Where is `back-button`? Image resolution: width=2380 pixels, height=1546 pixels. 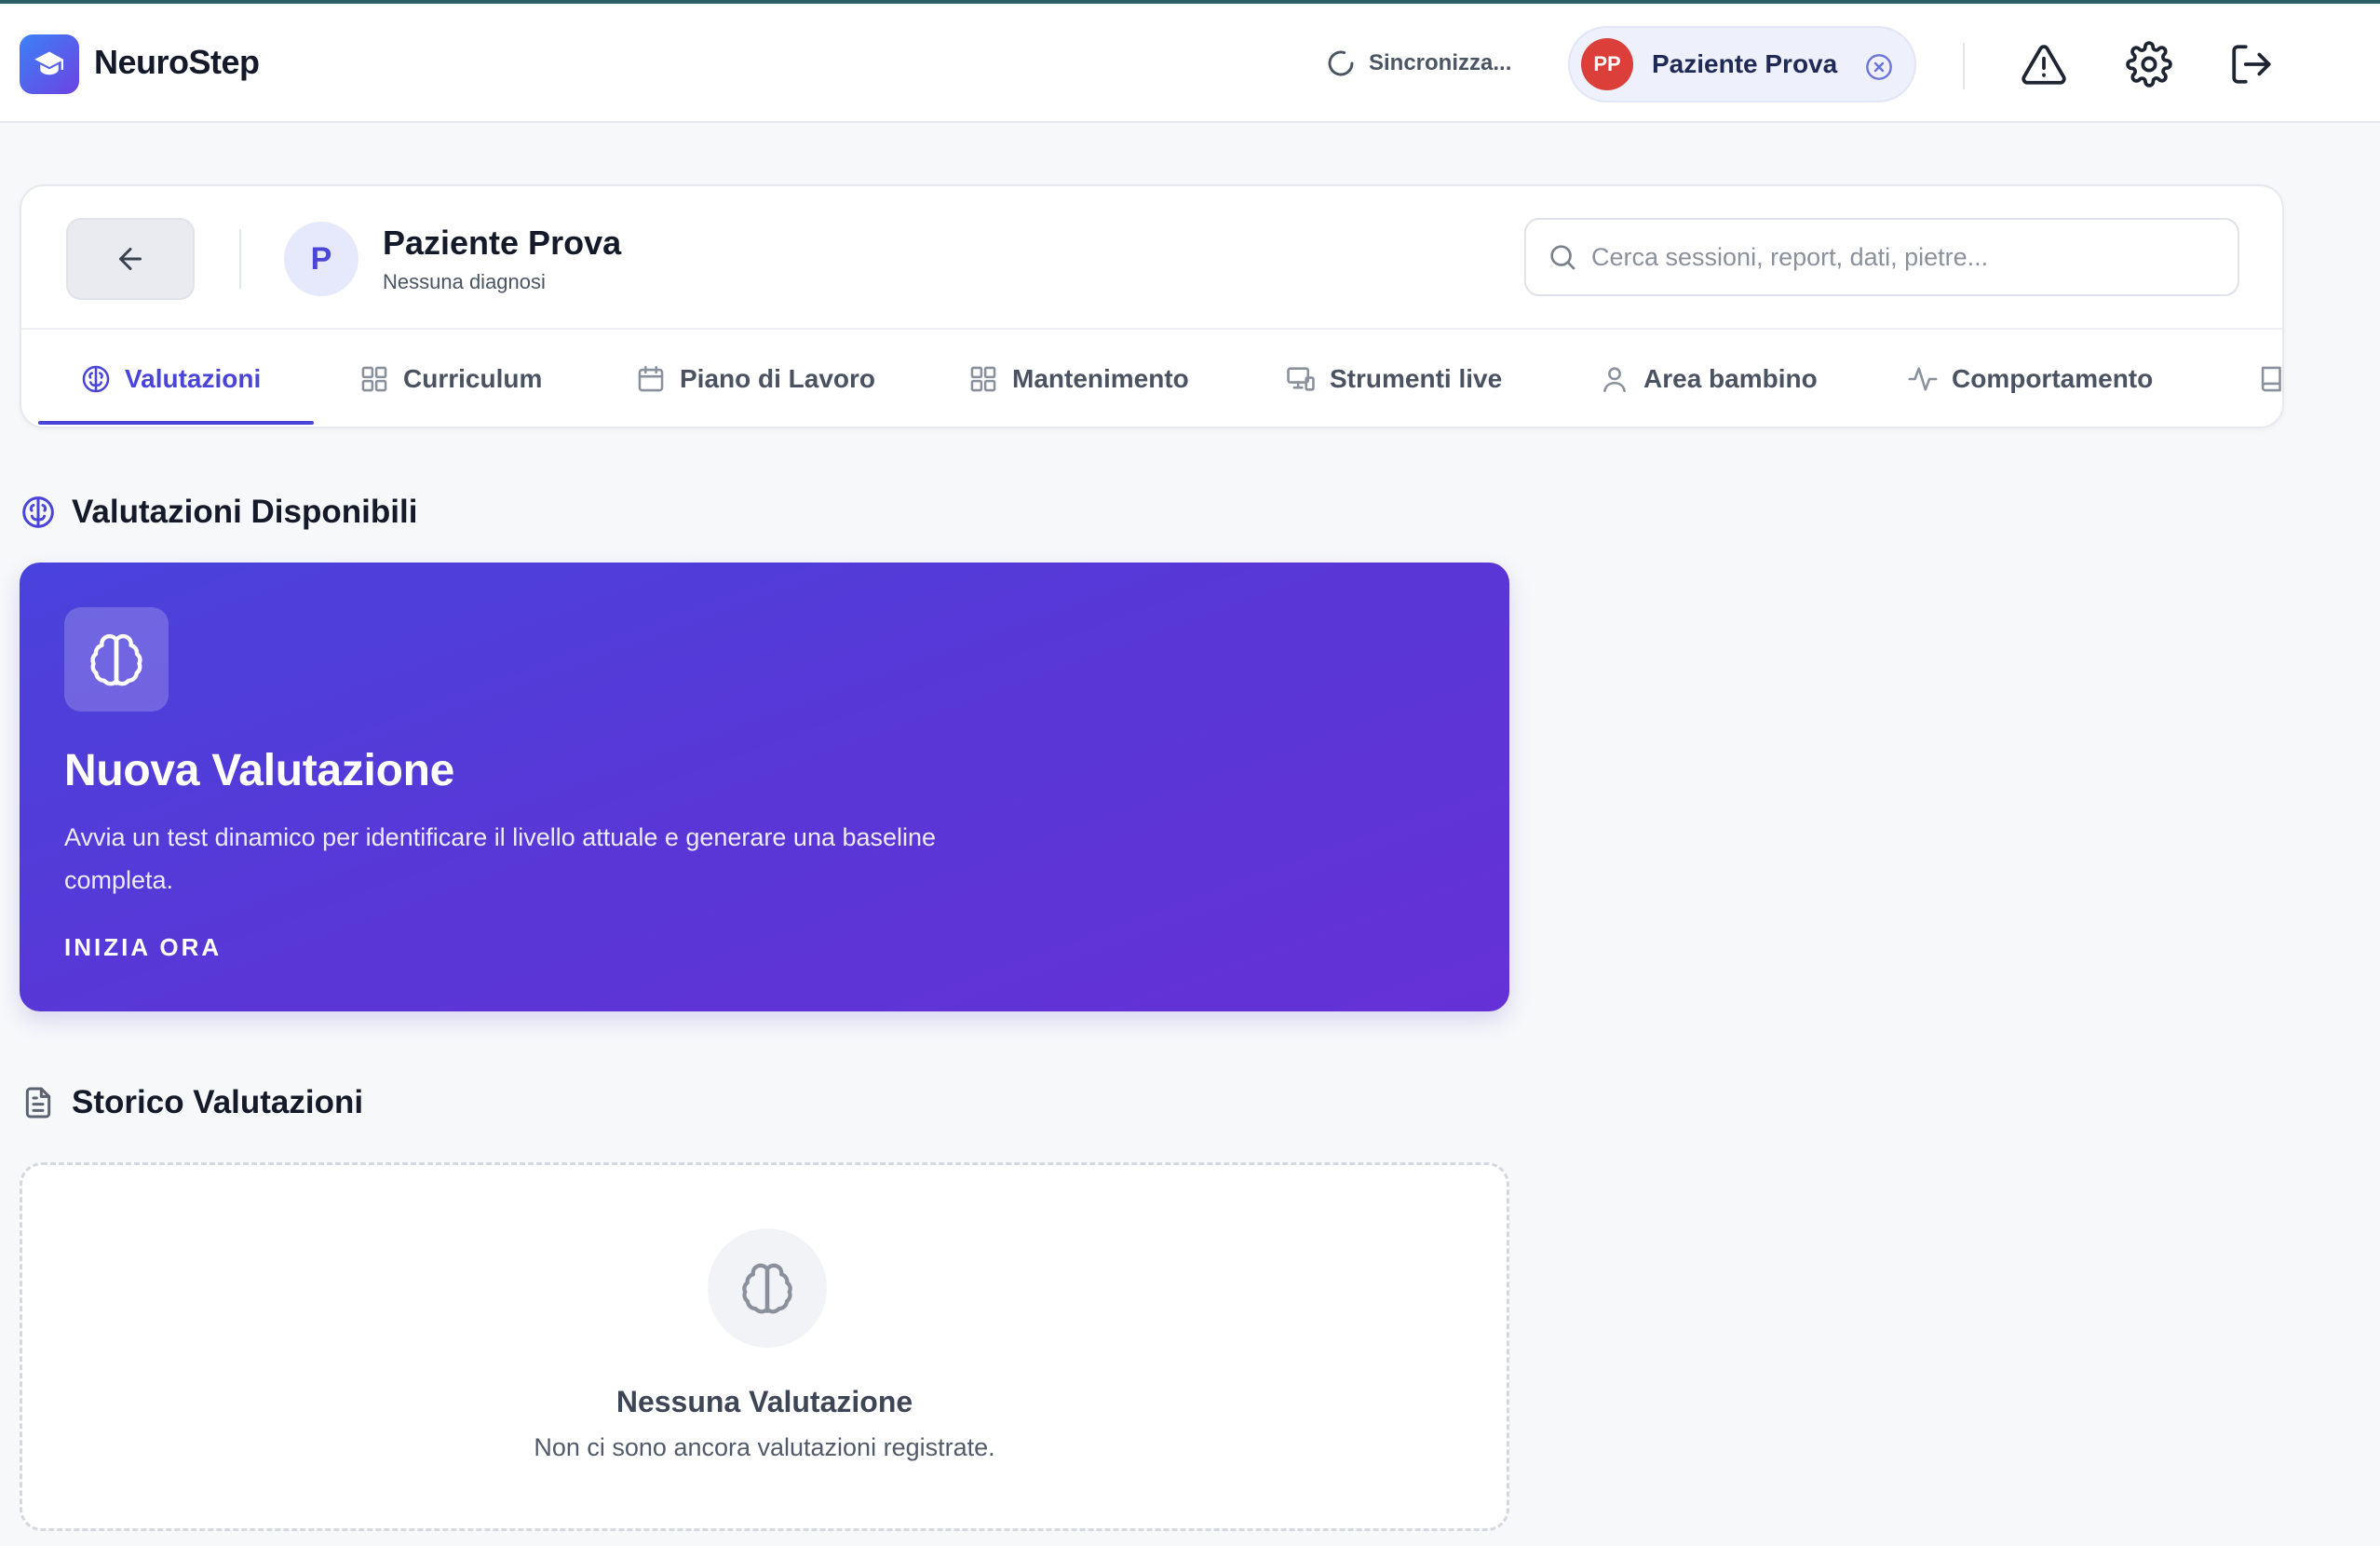 back-button is located at coordinates (130, 259).